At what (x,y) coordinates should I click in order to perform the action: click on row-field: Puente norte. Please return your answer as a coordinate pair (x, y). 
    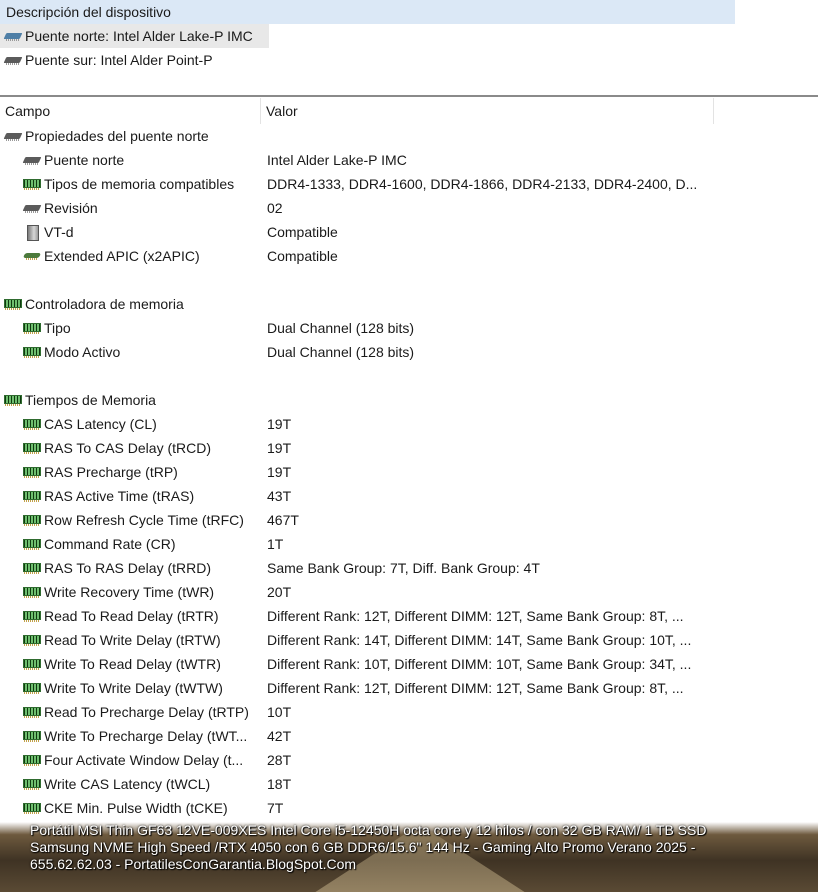
    Looking at the image, I should click on (131, 160).